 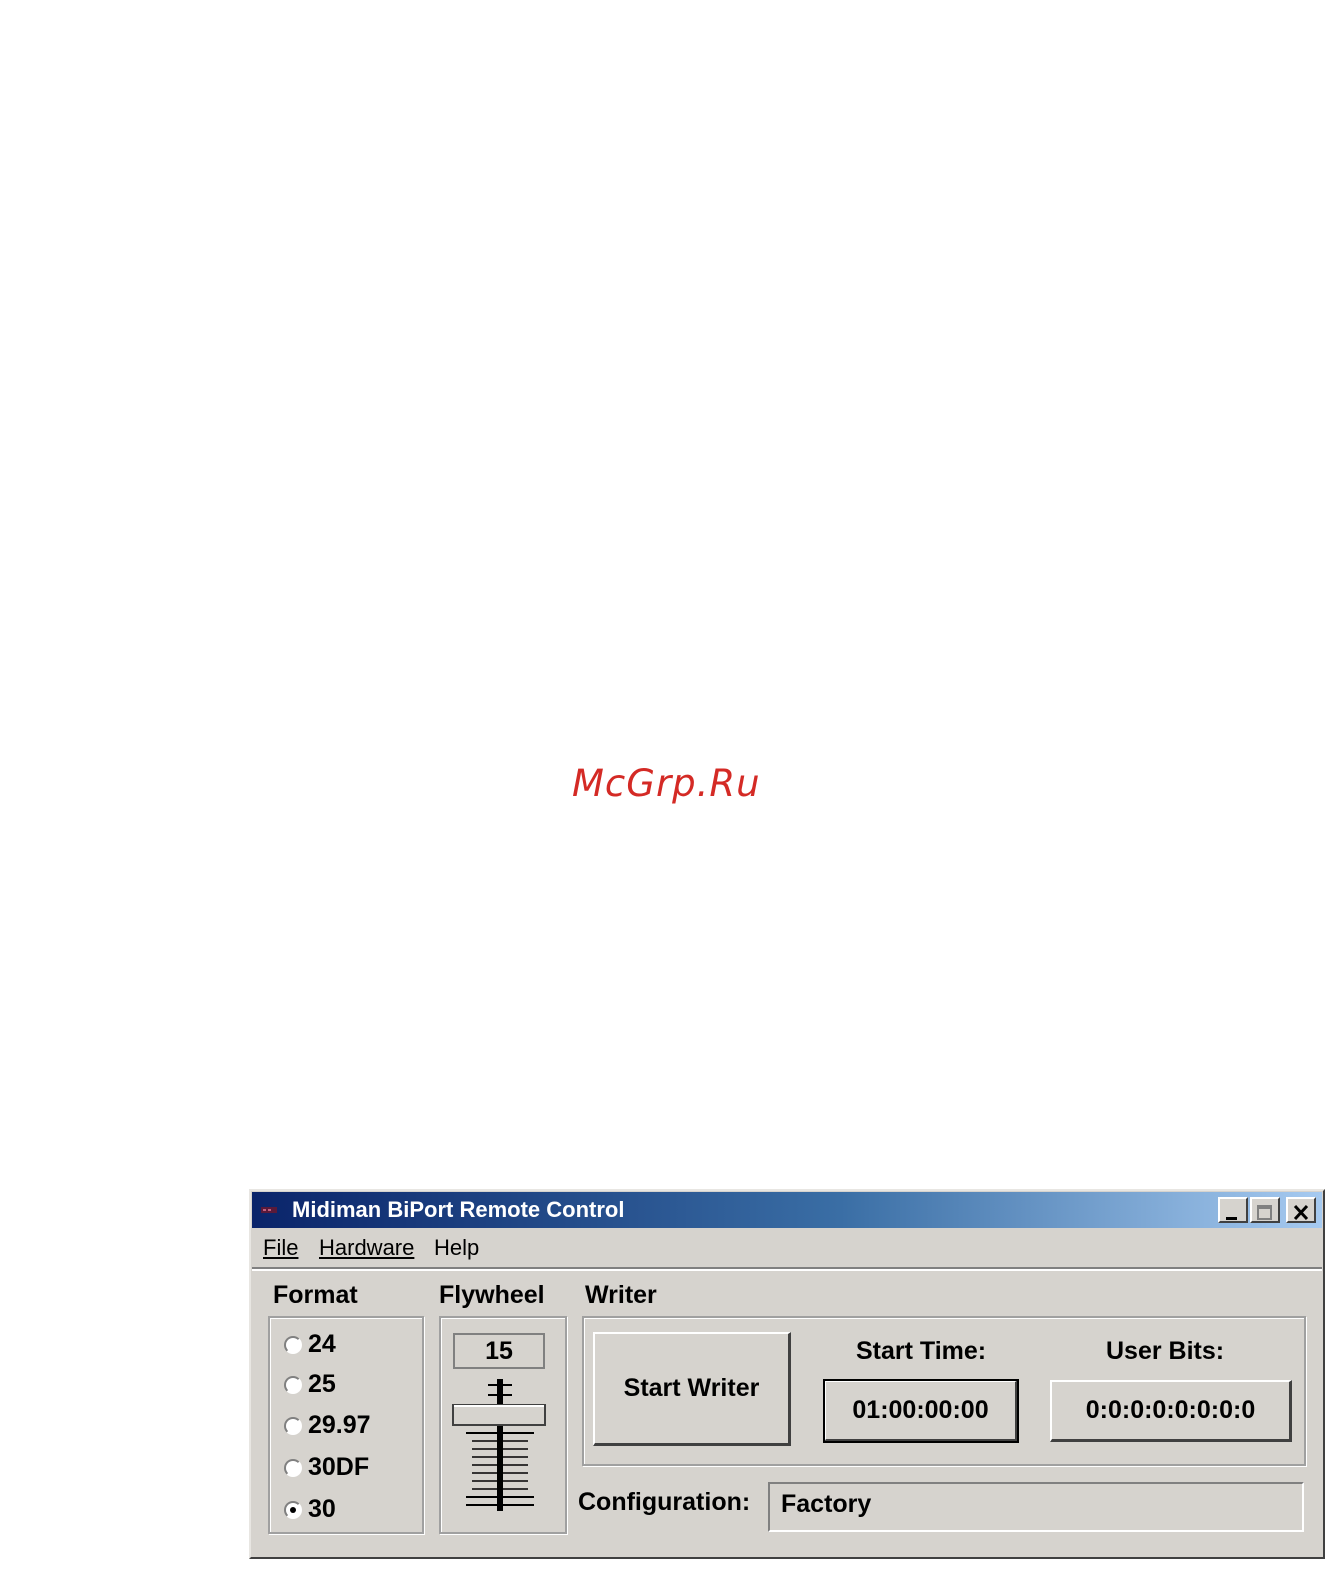 What do you see at coordinates (339, 1425) in the screenshot?
I see `format-option-label: 29.97` at bounding box center [339, 1425].